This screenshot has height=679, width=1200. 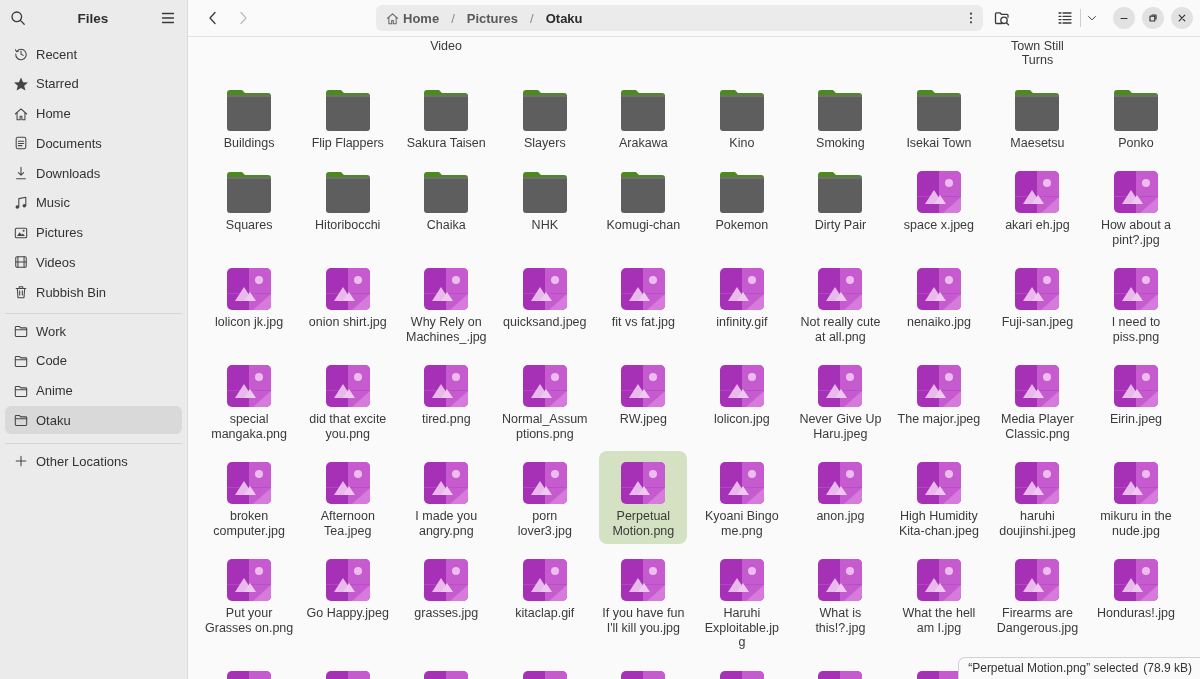 I want to click on file-item: Ponko, so click(x=1135, y=116).